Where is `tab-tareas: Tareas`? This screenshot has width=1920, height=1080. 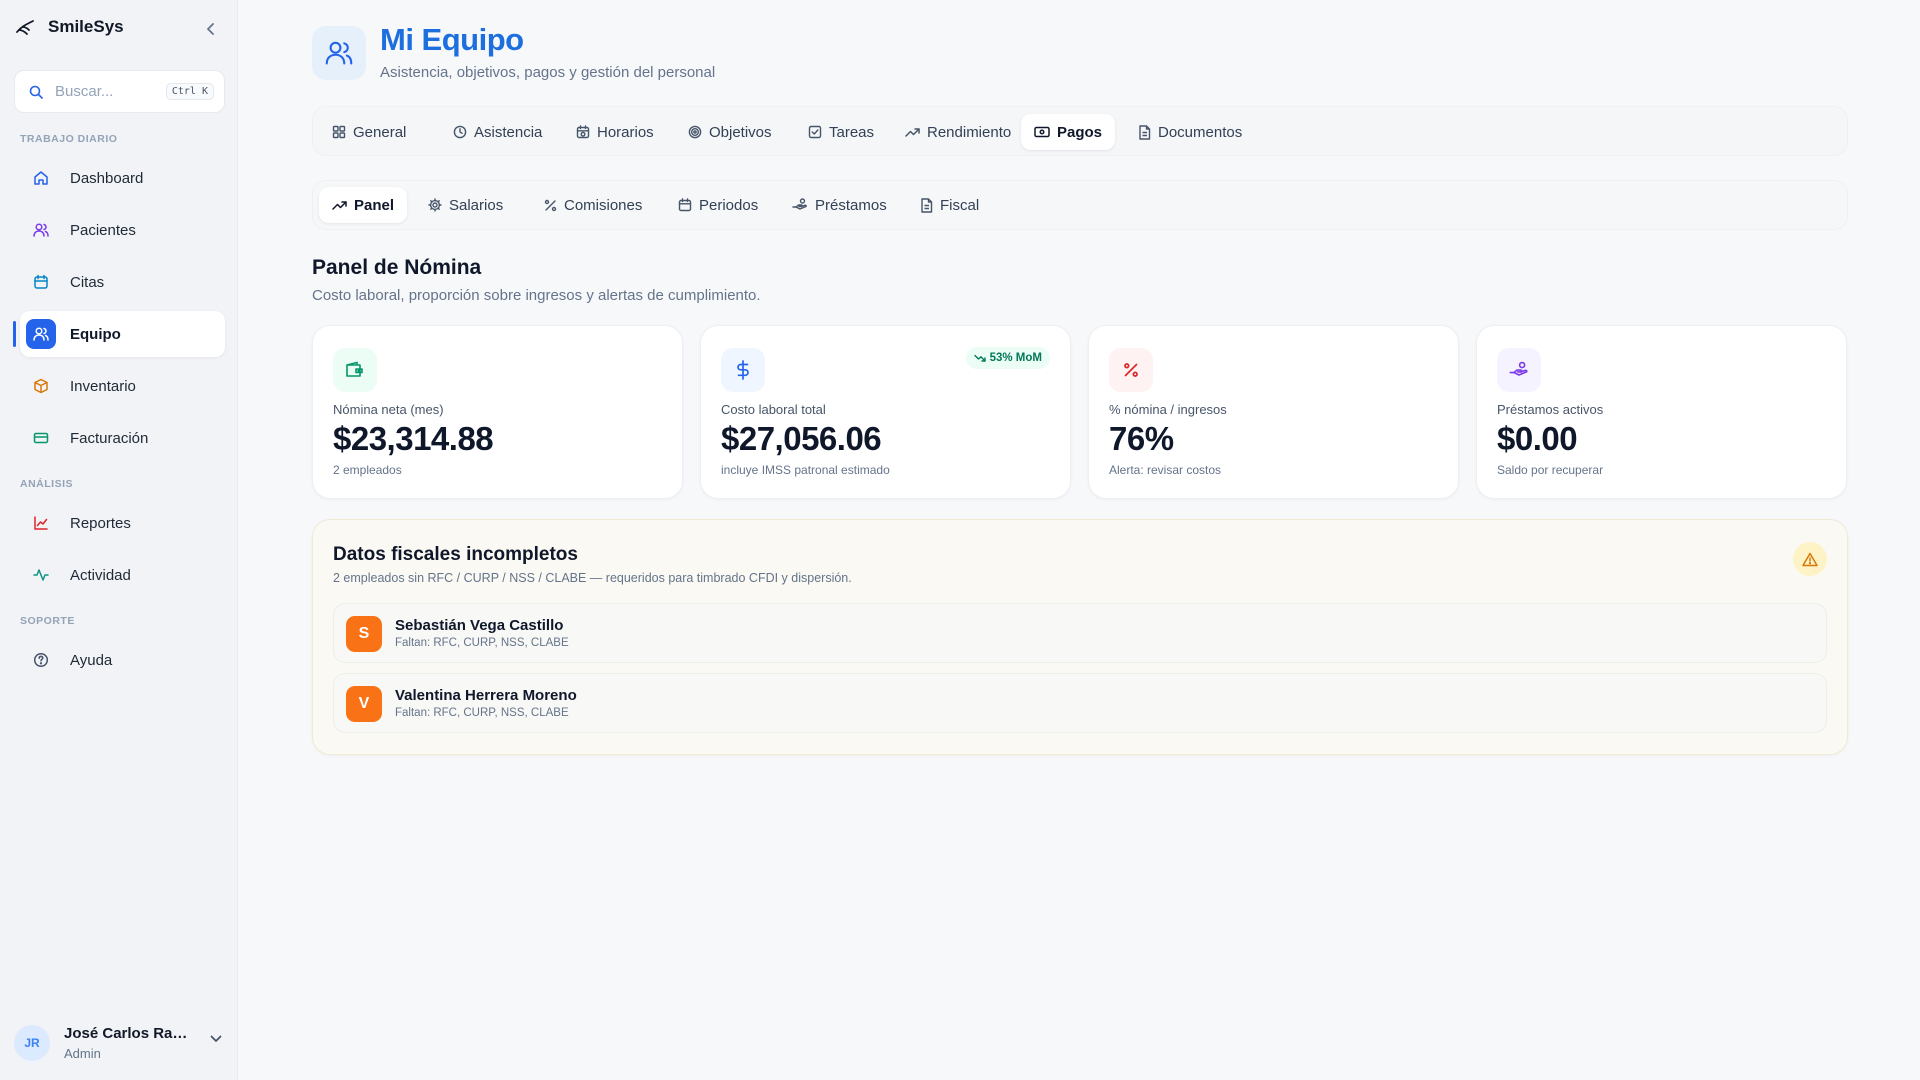 tab-tareas: Tareas is located at coordinates (841, 132).